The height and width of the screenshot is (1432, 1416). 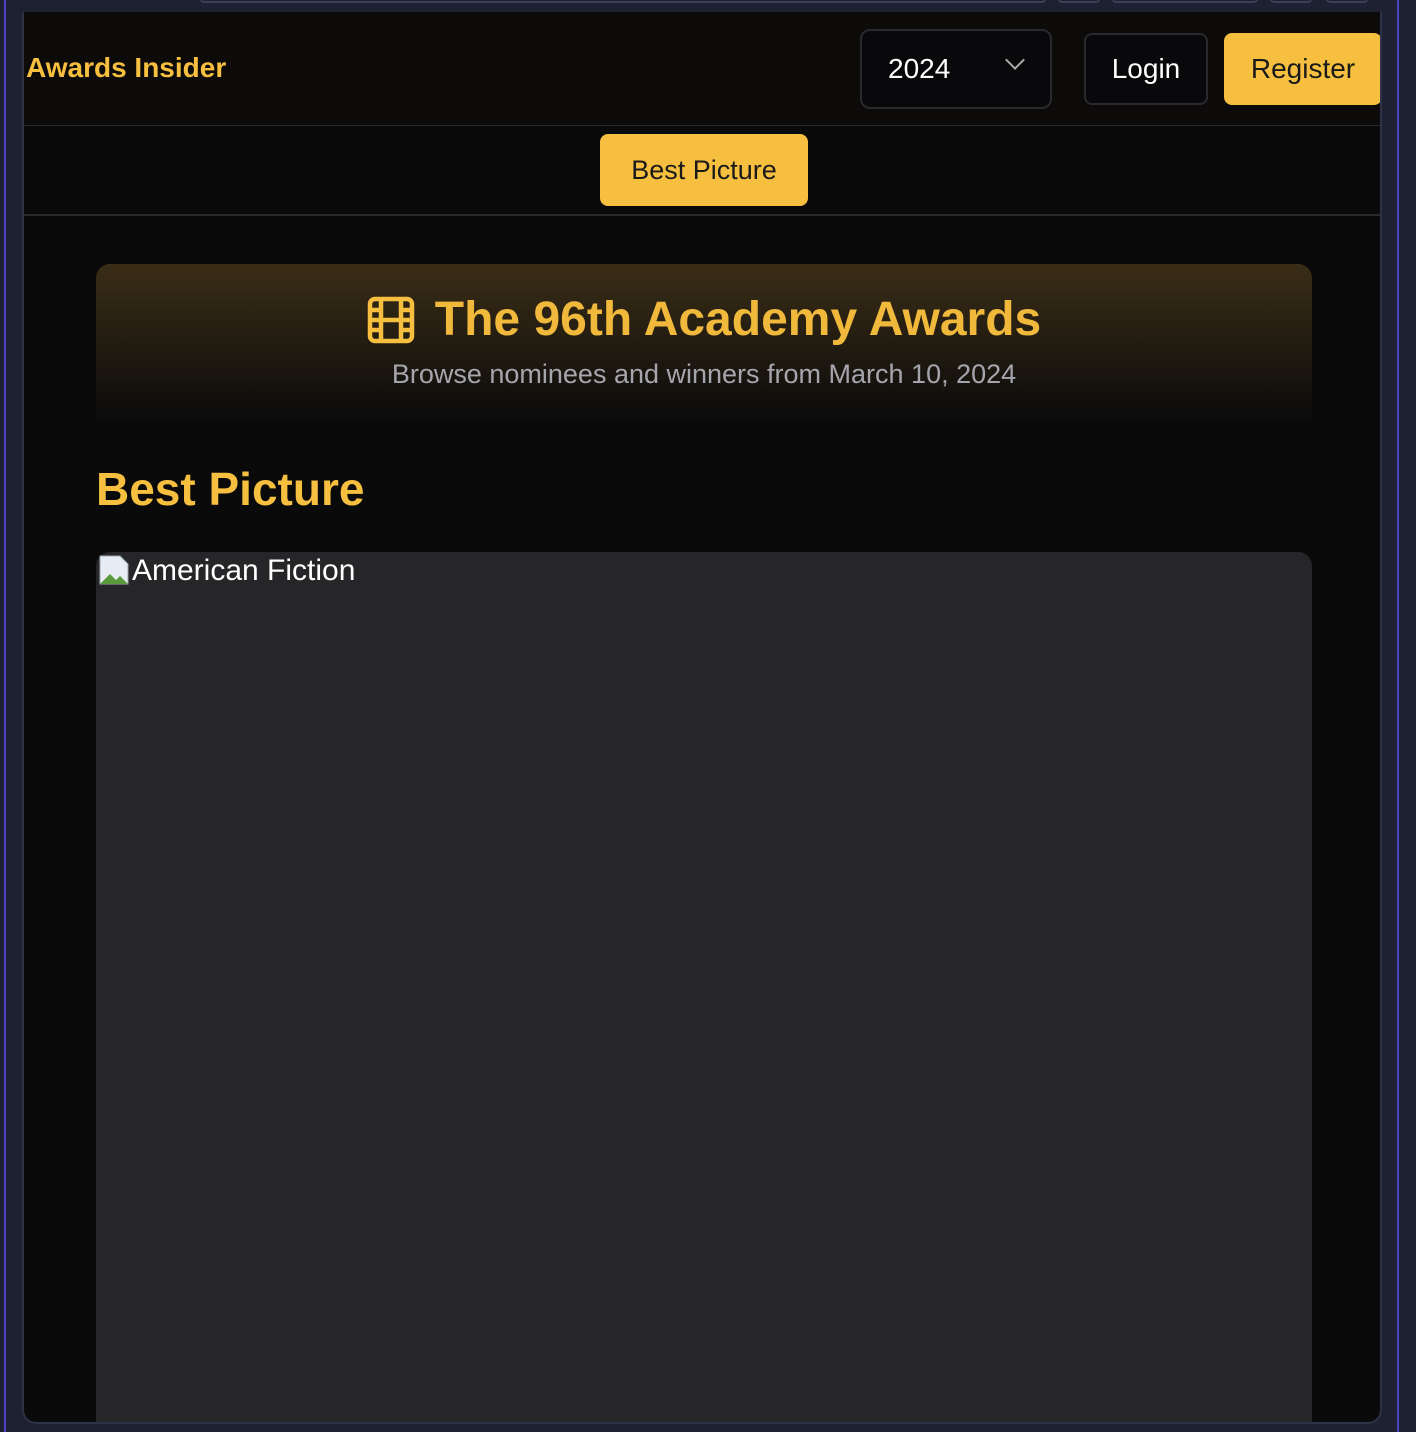 What do you see at coordinates (244, 570) in the screenshot?
I see `poster-alt-text: American Fiction` at bounding box center [244, 570].